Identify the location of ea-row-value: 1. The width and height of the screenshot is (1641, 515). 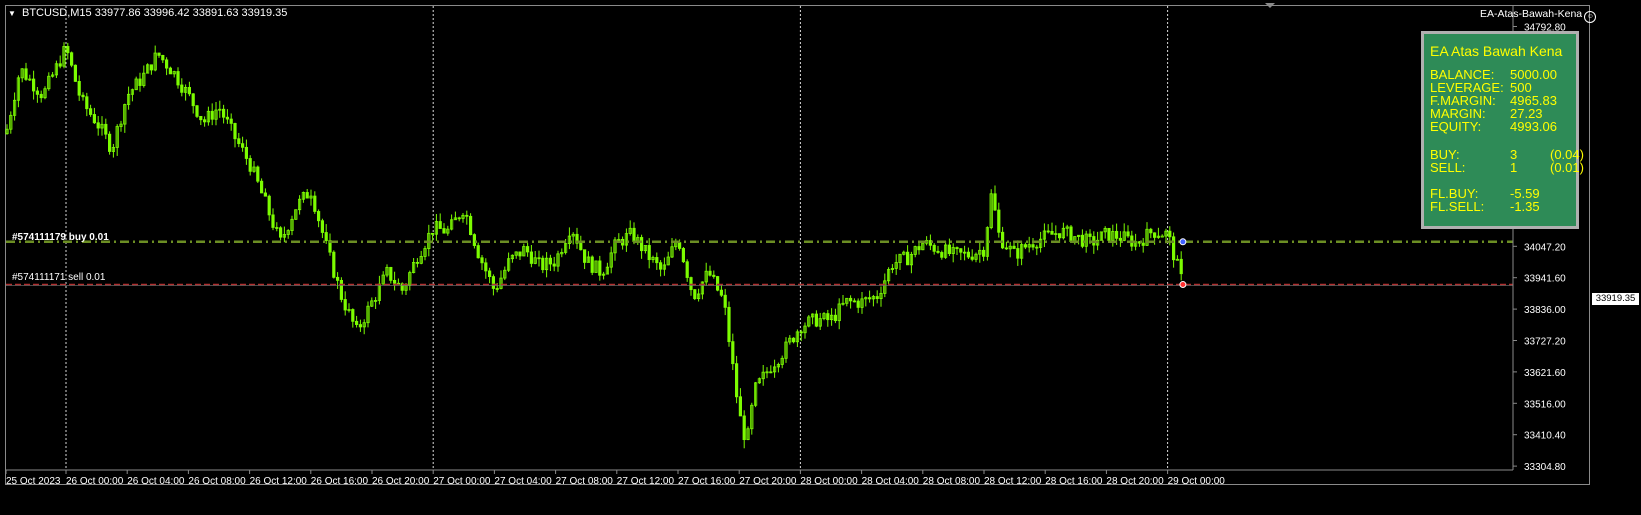
(1514, 167).